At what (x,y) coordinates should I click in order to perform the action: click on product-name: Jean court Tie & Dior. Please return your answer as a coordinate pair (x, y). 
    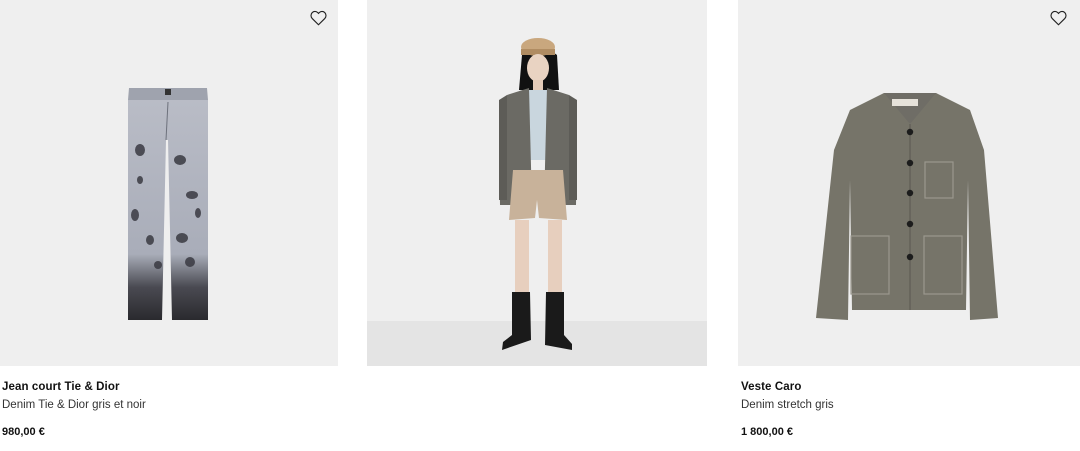
    Looking at the image, I should click on (61, 387).